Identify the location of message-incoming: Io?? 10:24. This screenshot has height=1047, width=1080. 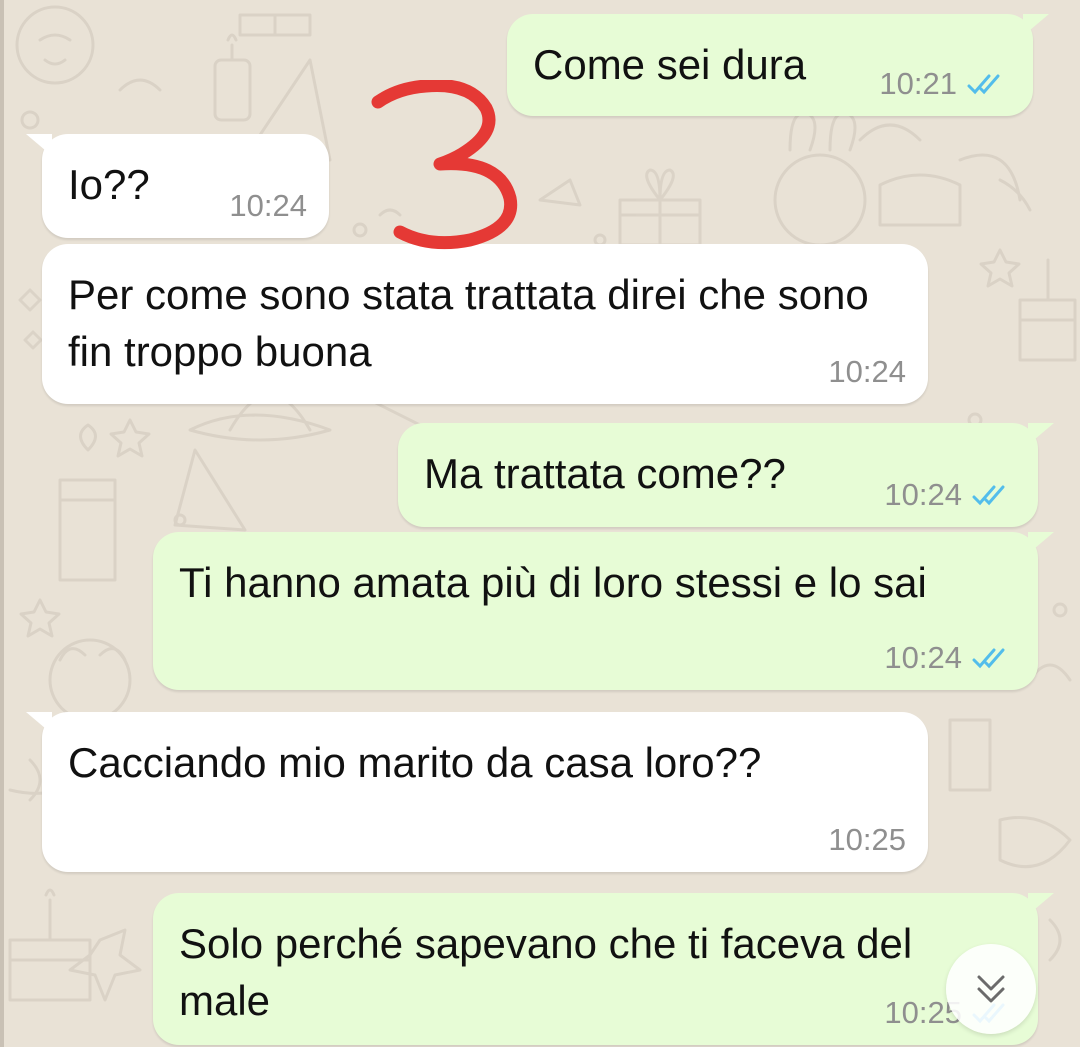
(177, 186).